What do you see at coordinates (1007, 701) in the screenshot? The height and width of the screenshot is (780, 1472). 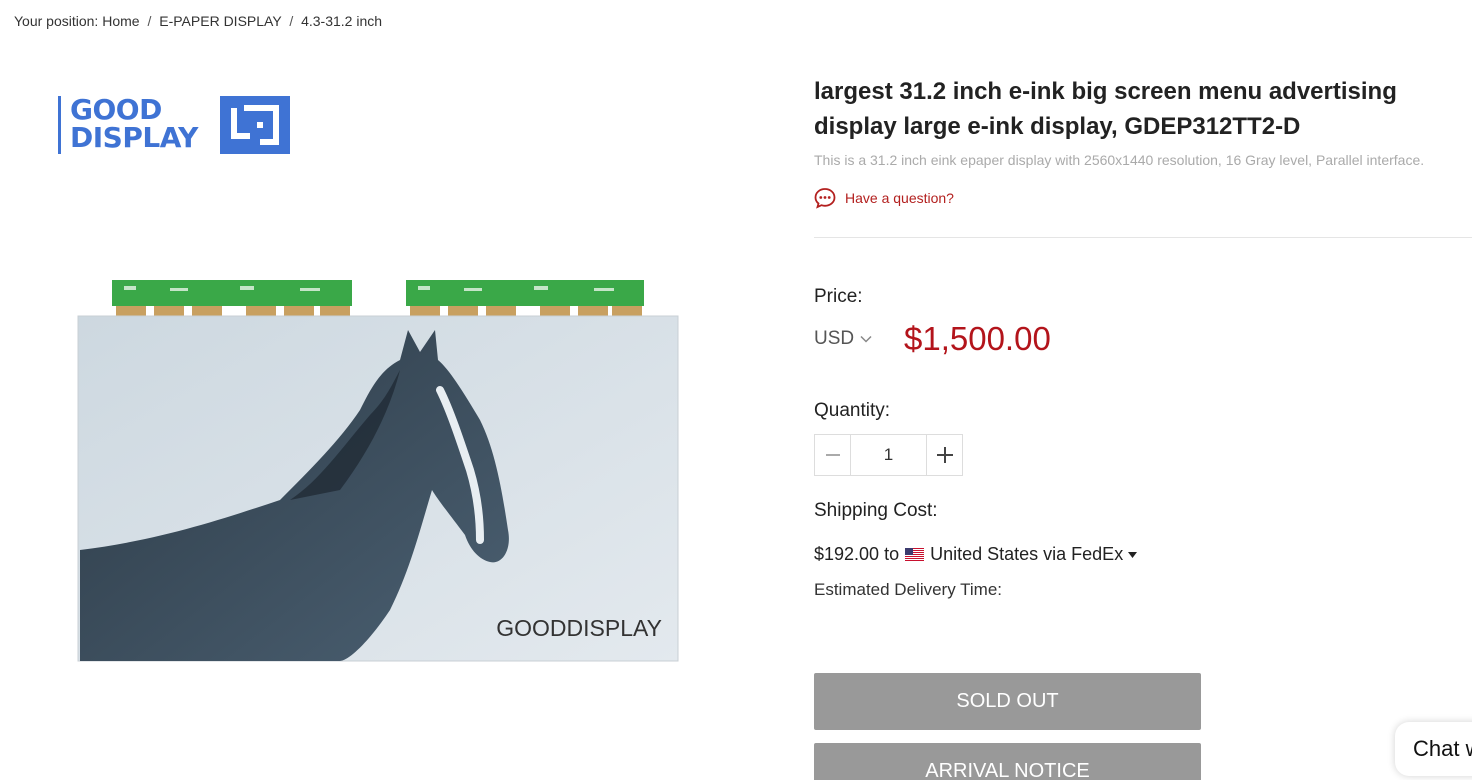 I see `sold-out-button: SOLD OUT` at bounding box center [1007, 701].